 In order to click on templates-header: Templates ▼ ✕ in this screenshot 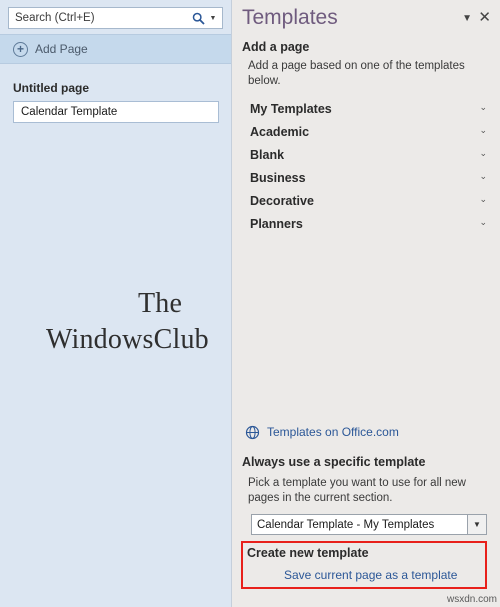, I will do `click(366, 20)`.